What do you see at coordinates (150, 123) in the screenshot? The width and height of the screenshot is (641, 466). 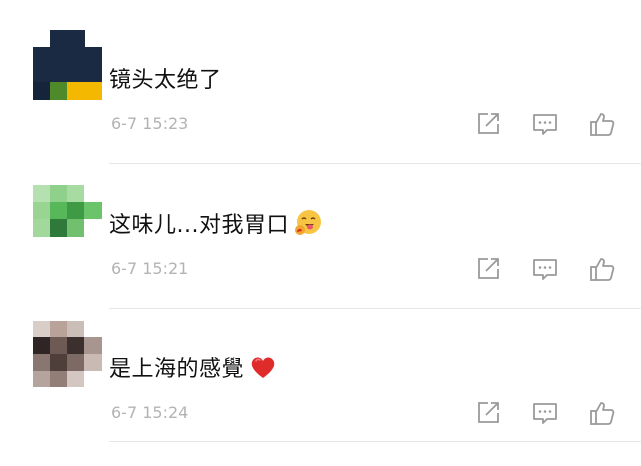 I see `comment-timestamp: 6-7 15:23` at bounding box center [150, 123].